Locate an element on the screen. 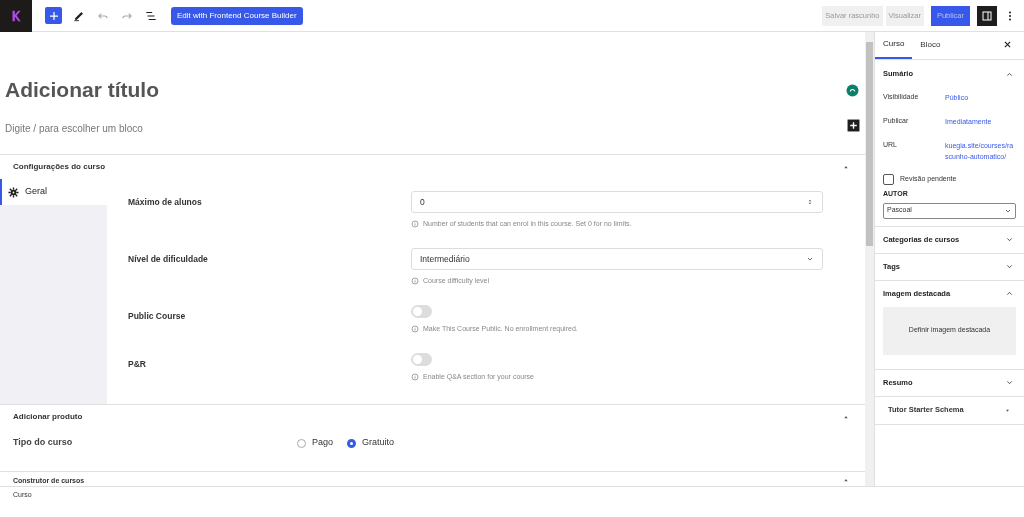  option-label: Pago is located at coordinates (323, 443).